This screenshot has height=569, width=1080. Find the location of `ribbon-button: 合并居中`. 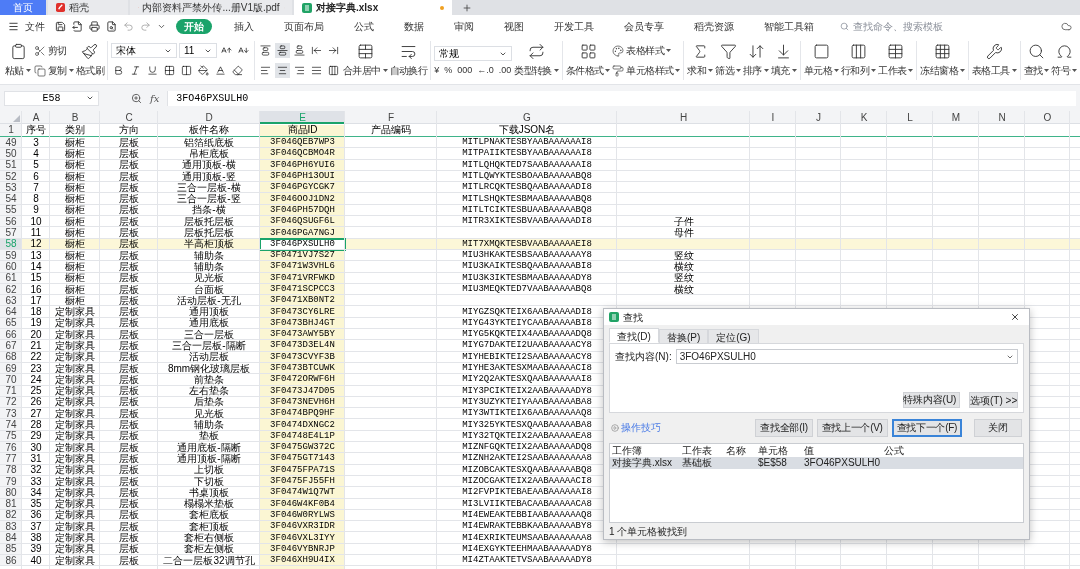

ribbon-button: 合并居中 is located at coordinates (365, 60).